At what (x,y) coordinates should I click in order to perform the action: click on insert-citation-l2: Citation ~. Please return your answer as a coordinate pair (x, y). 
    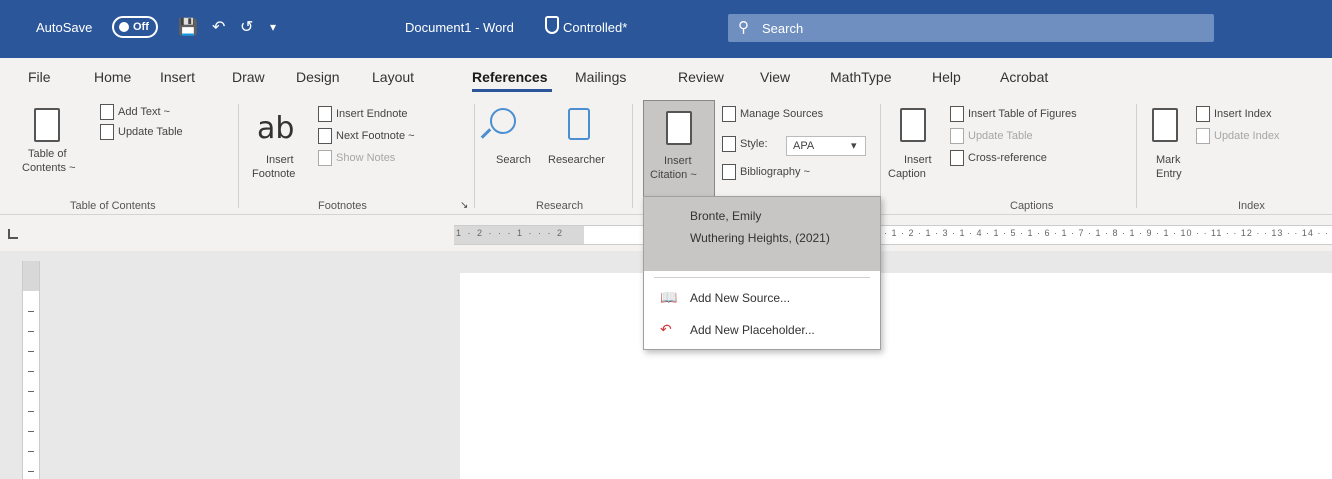
    Looking at the image, I should click on (673, 175).